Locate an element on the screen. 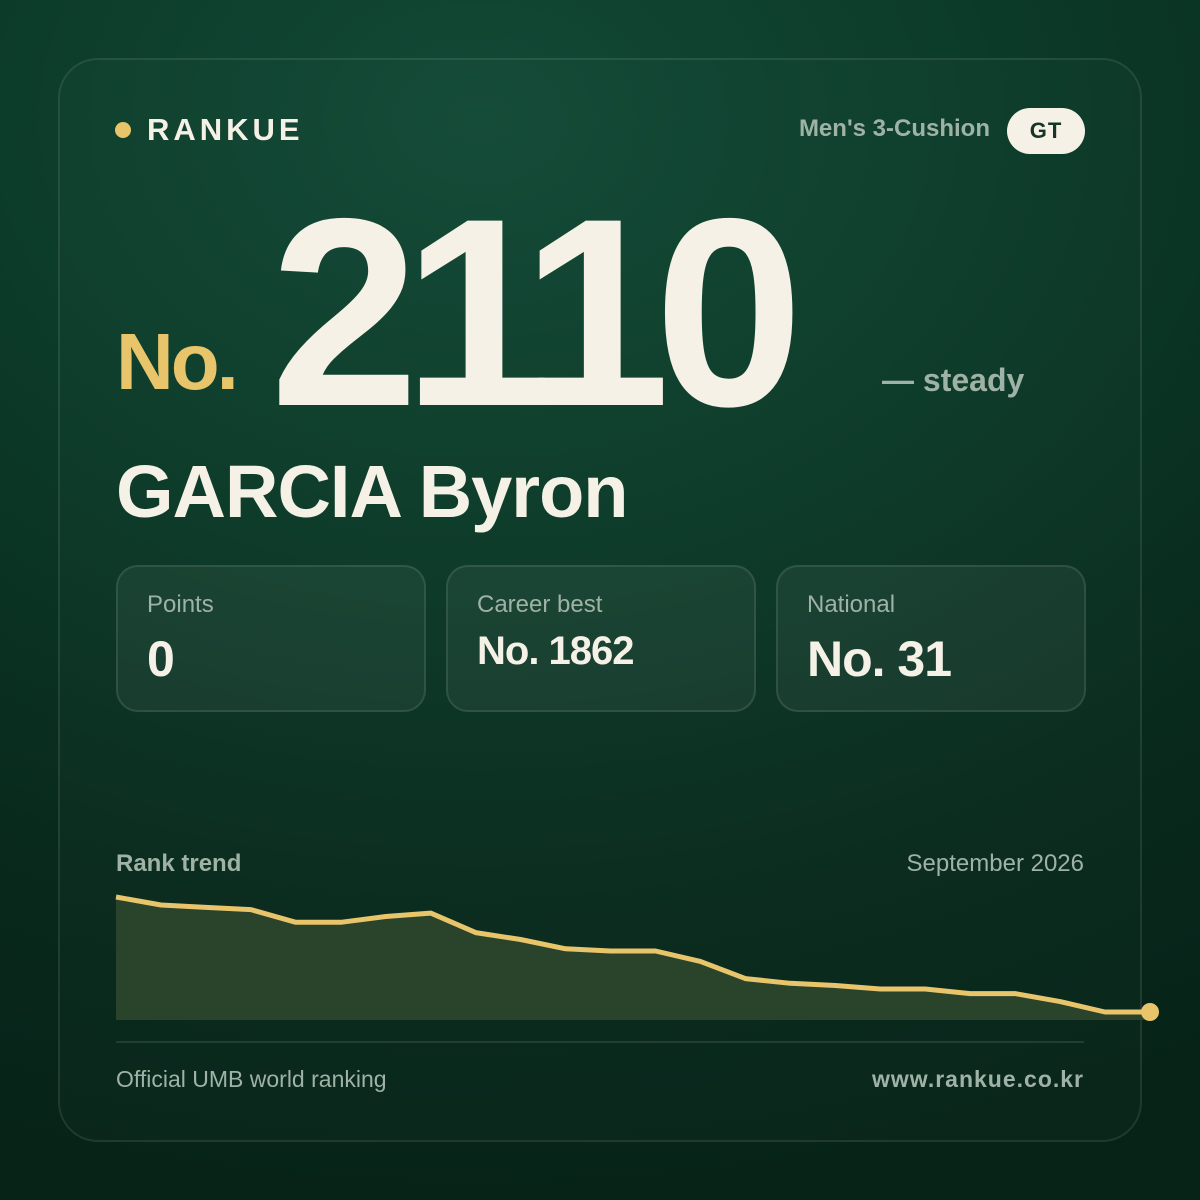 This screenshot has height=1200, width=1200. rank-prefix: No. is located at coordinates (177, 361).